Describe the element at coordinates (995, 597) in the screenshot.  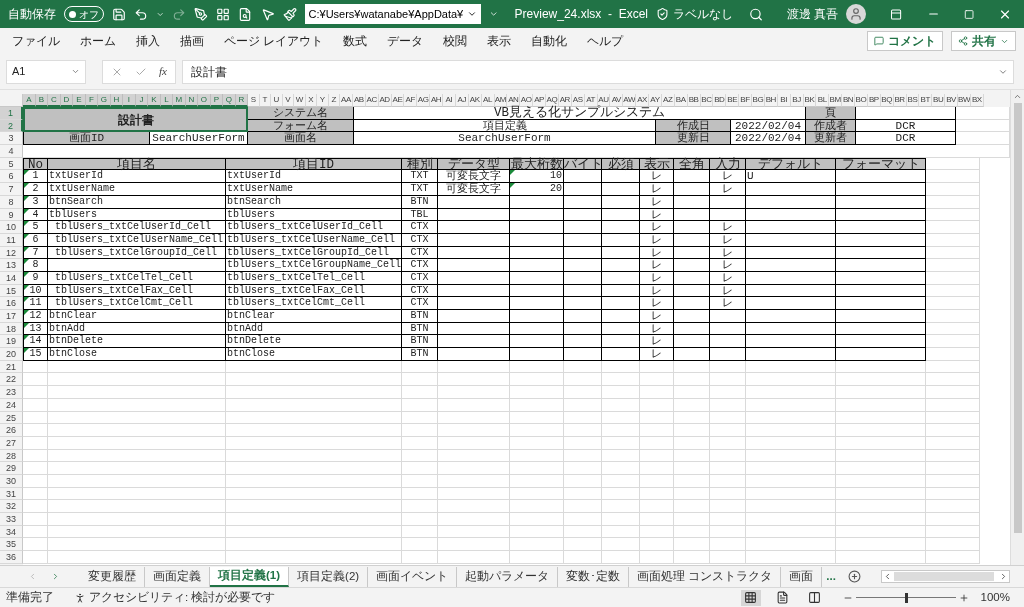
I see `zoom-level: 100%` at that location.